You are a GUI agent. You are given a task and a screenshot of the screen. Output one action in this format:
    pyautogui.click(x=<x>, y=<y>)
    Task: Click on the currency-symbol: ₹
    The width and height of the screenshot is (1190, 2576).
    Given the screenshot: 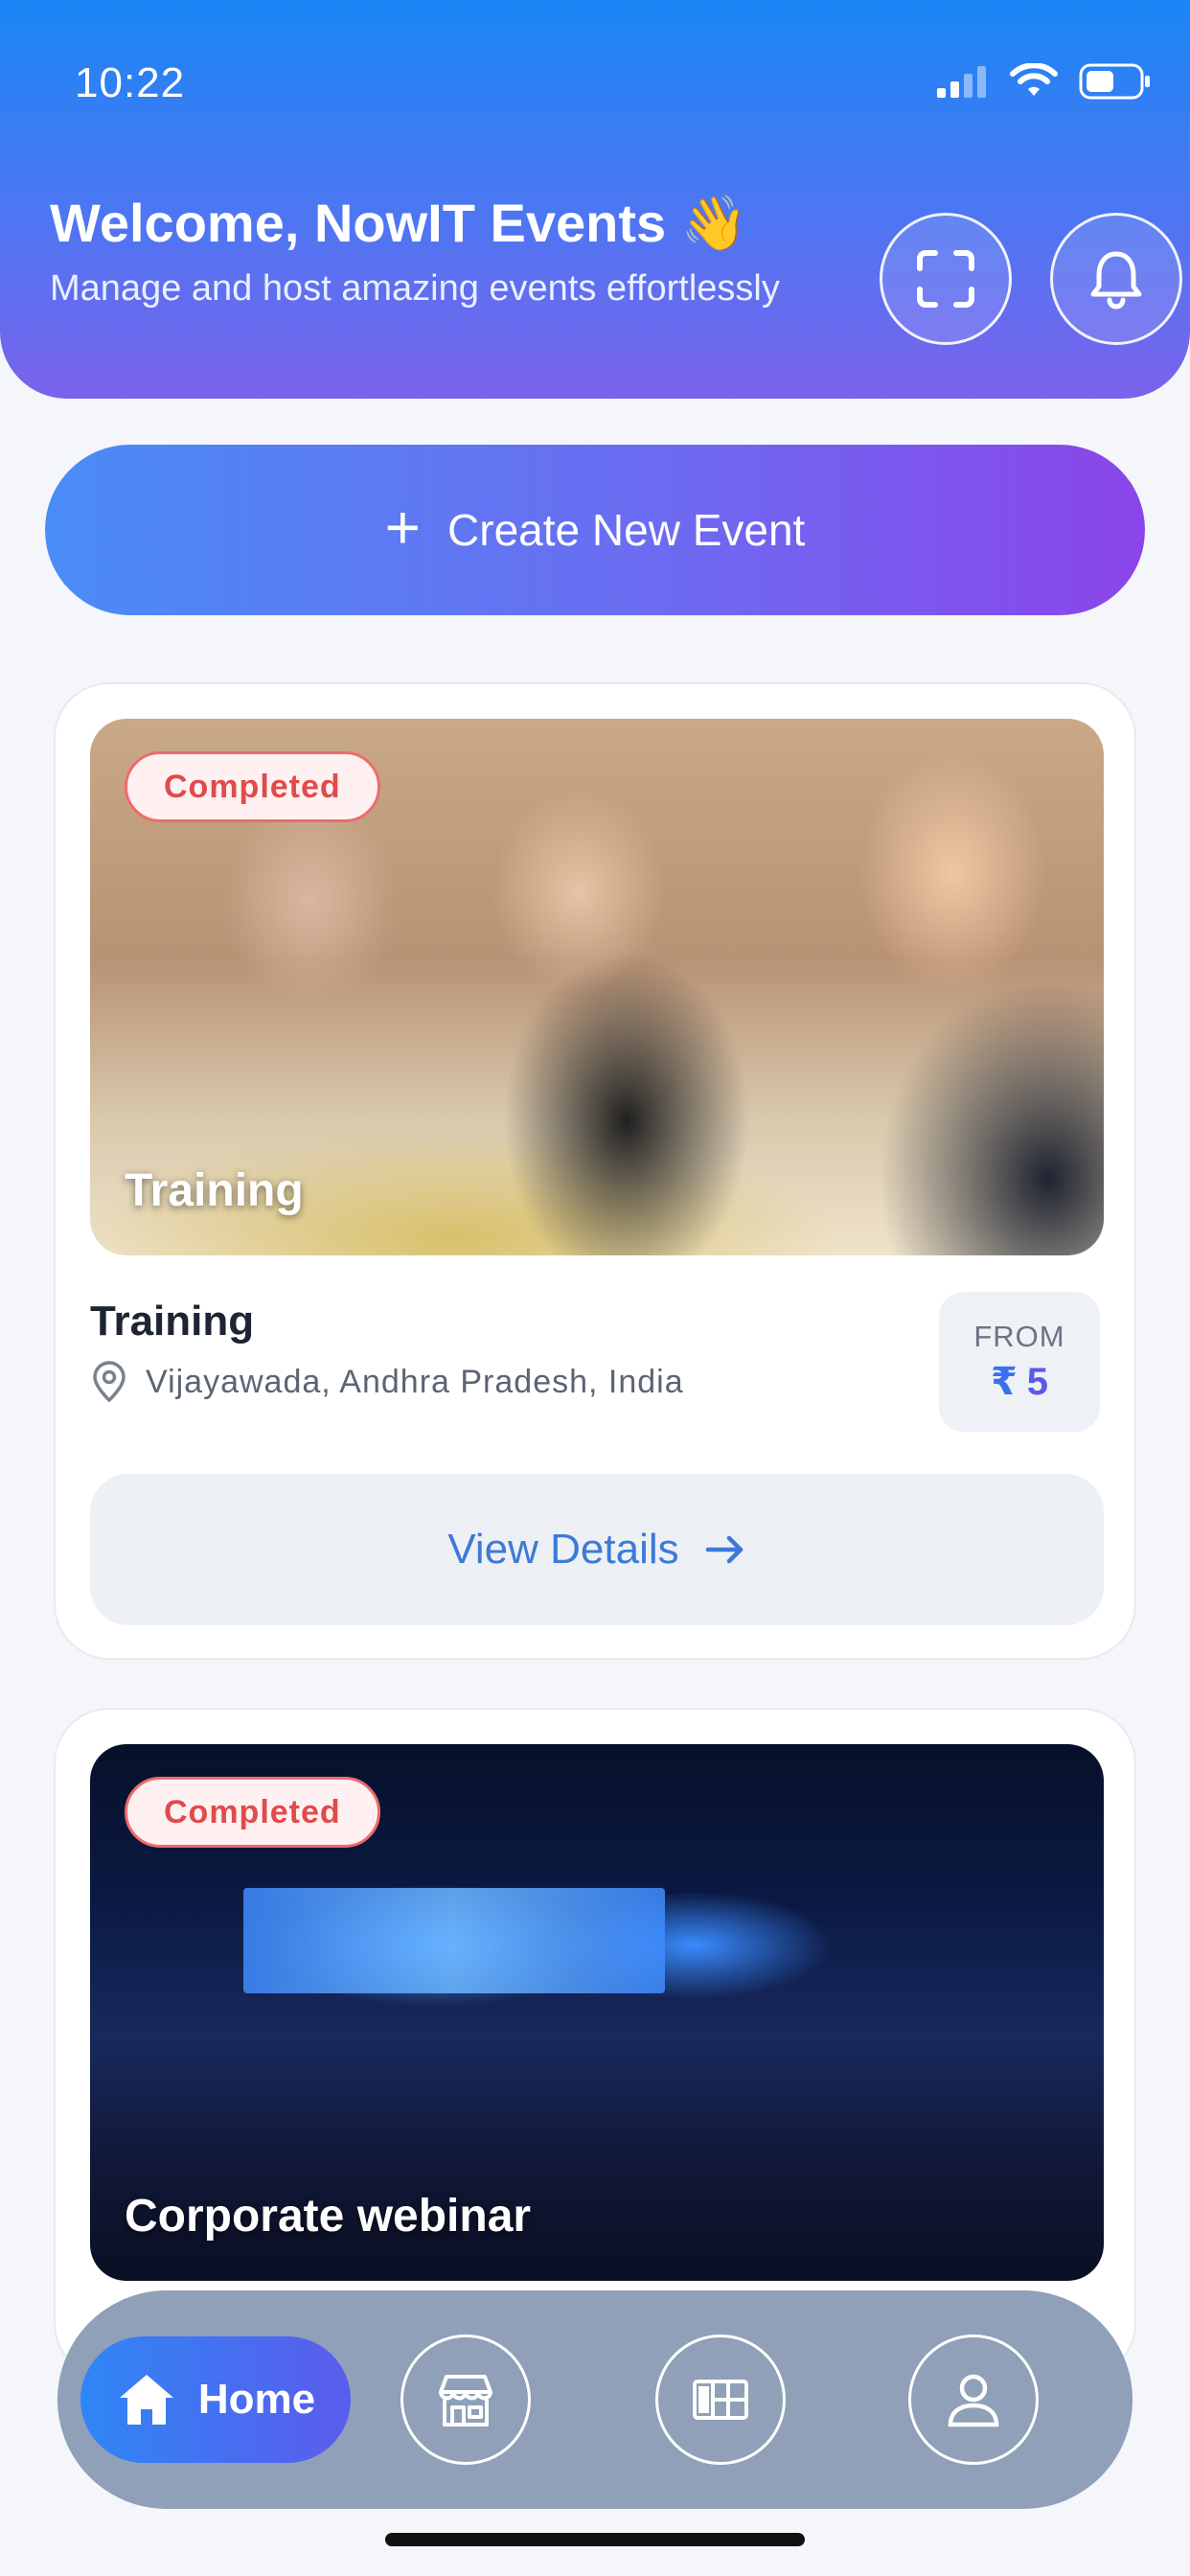 What is the action you would take?
    pyautogui.click(x=1004, y=1382)
    